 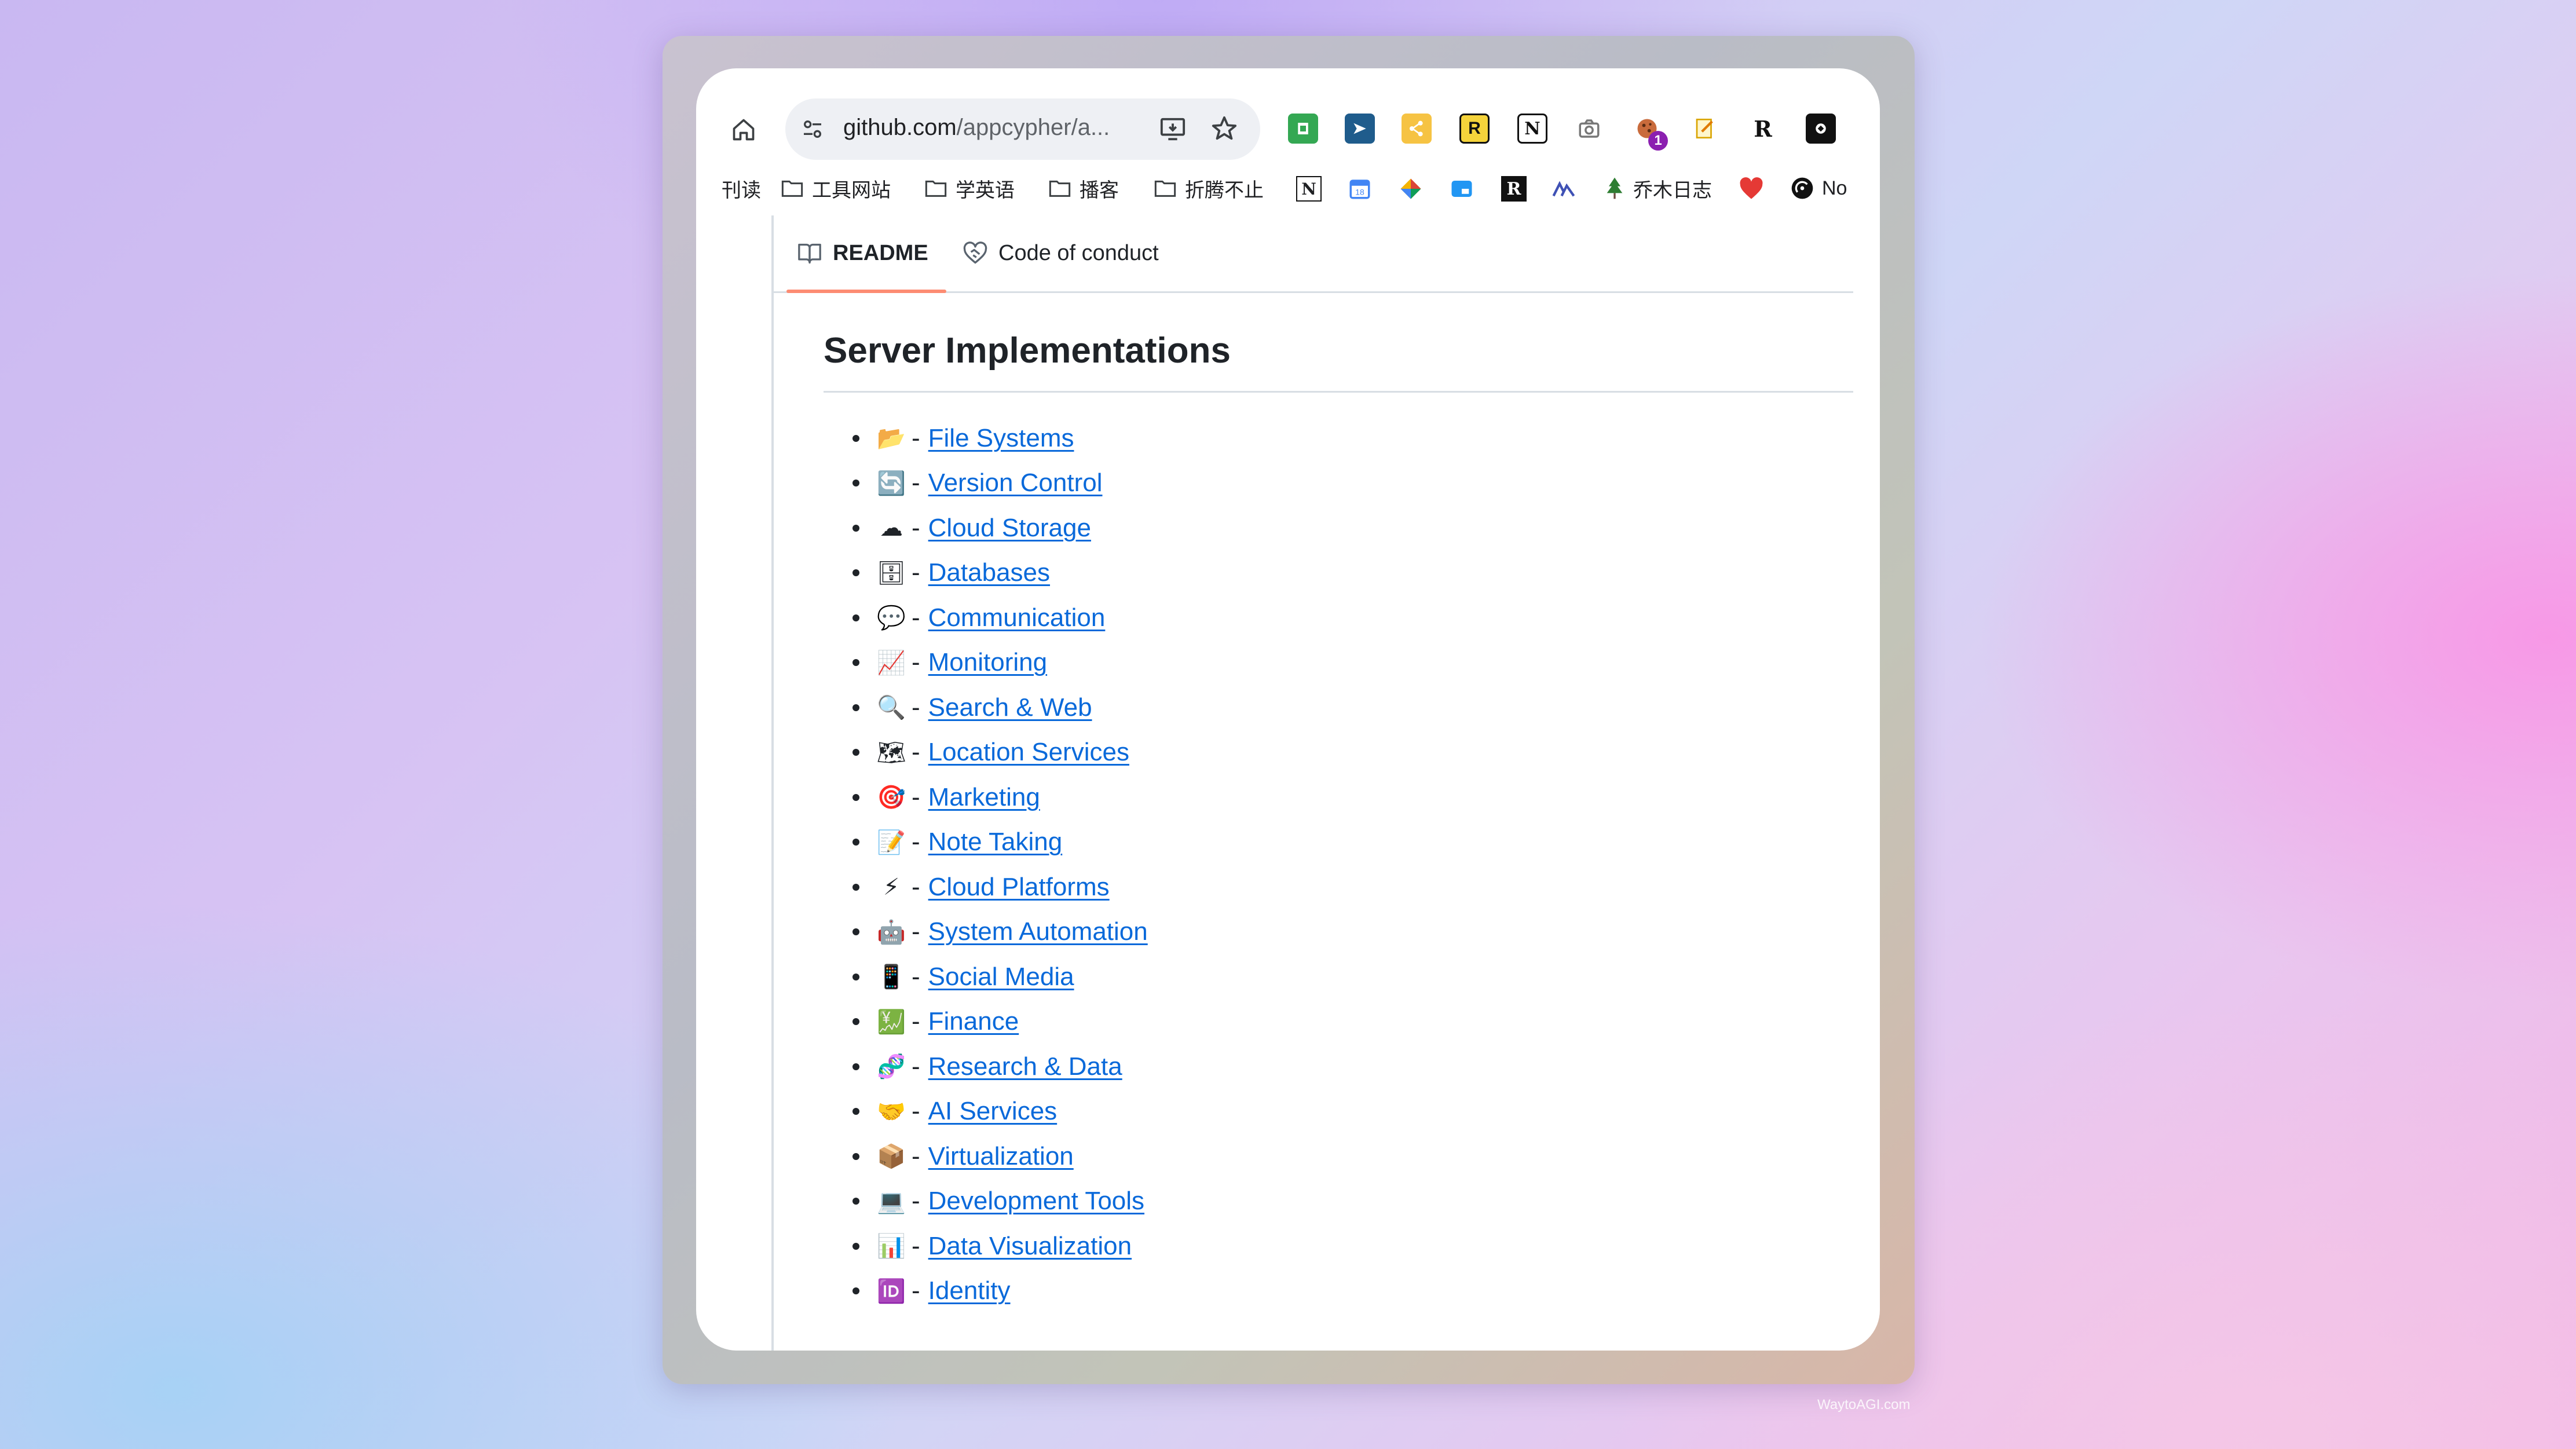 I want to click on heart-bookmark-icon, so click(x=1751, y=189).